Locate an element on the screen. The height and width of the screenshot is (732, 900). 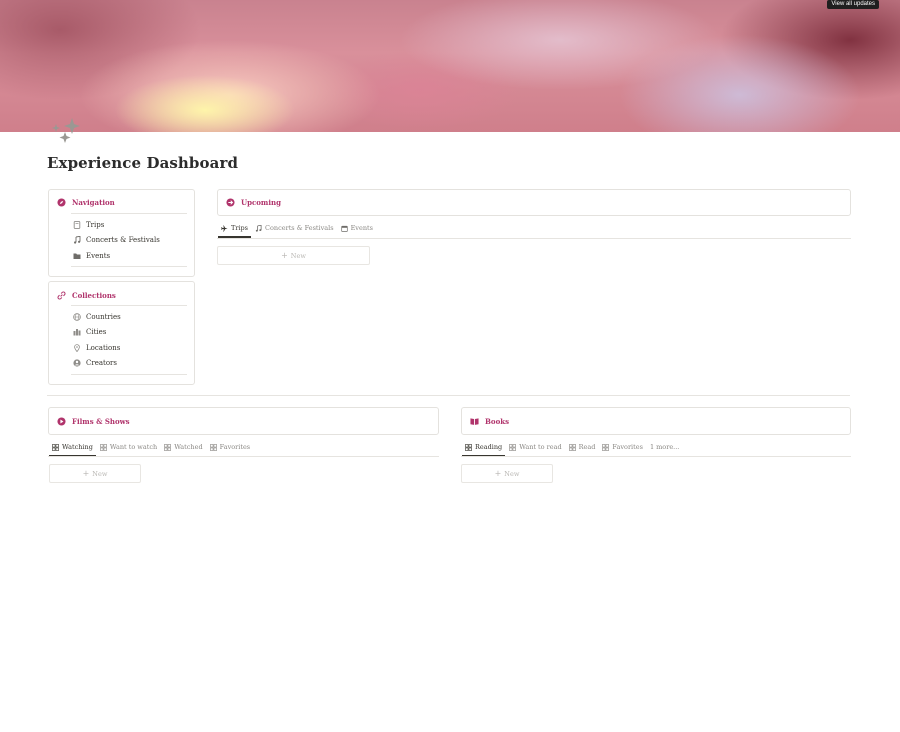
city-icon is located at coordinates (77, 332).